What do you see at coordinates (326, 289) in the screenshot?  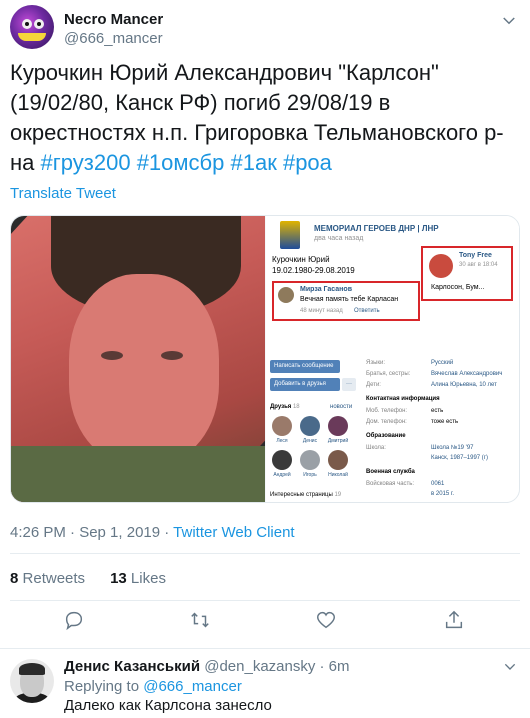 I see `vk-comment-author: Мирза Гасанов` at bounding box center [326, 289].